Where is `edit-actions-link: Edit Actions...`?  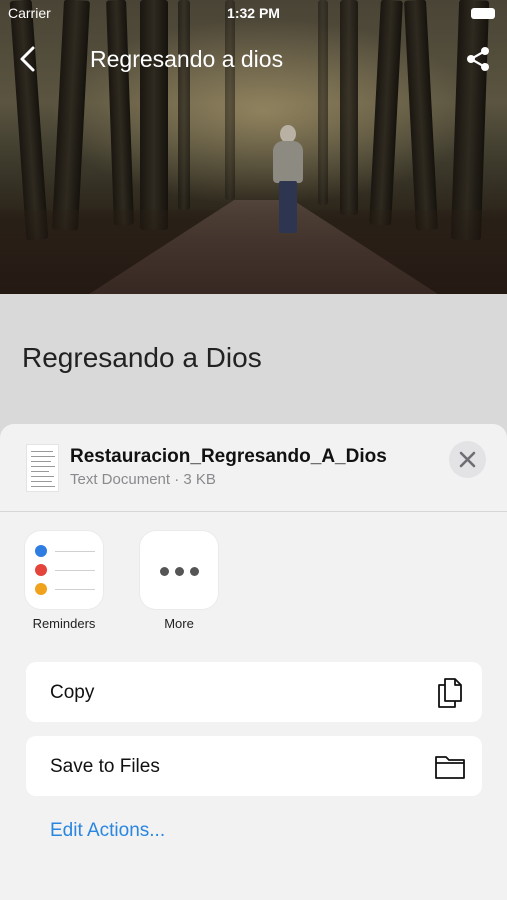
edit-actions-link: Edit Actions... is located at coordinates (107, 831).